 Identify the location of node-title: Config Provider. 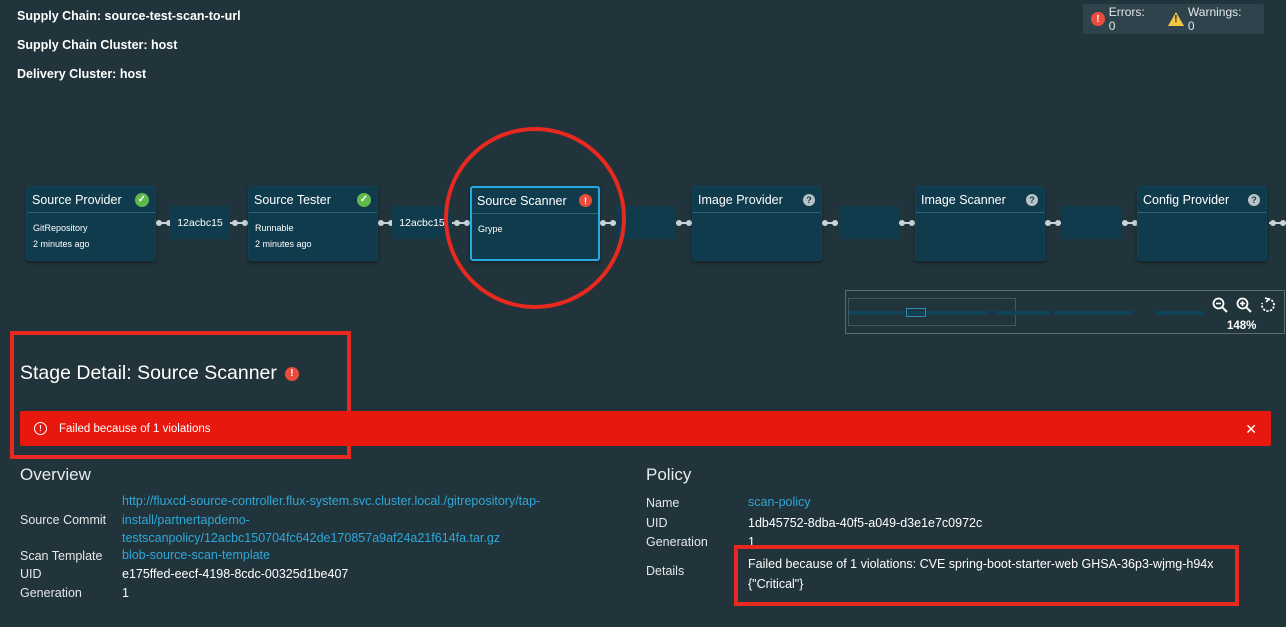
(1186, 199).